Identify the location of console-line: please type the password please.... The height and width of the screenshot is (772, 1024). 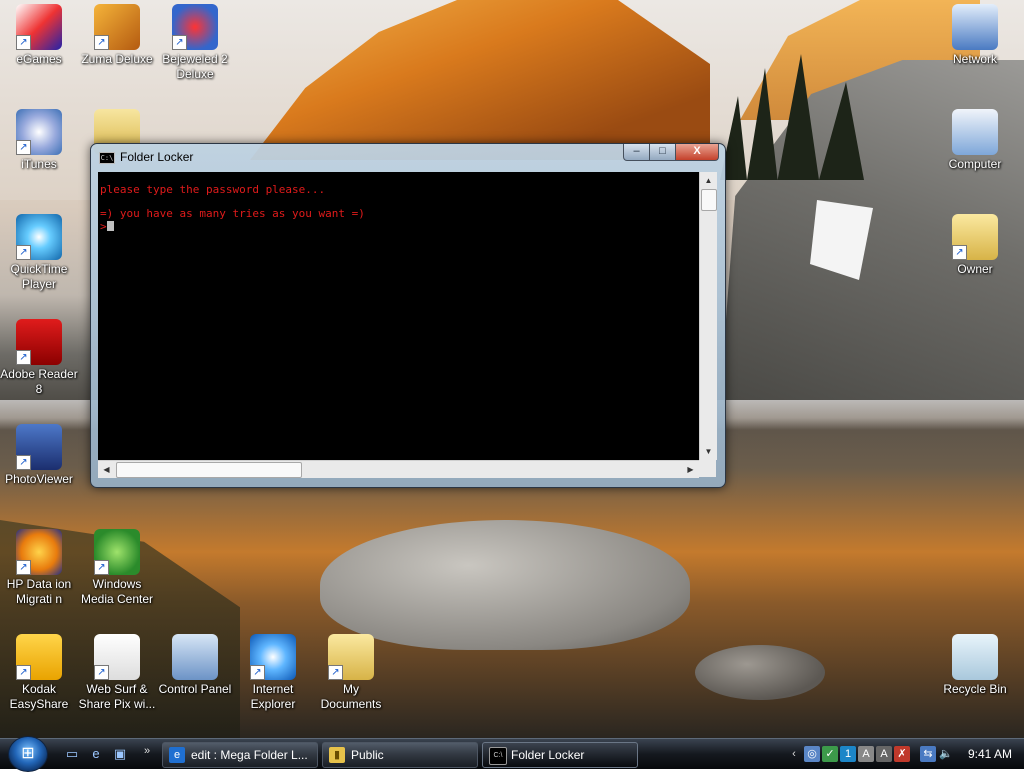
(213, 189).